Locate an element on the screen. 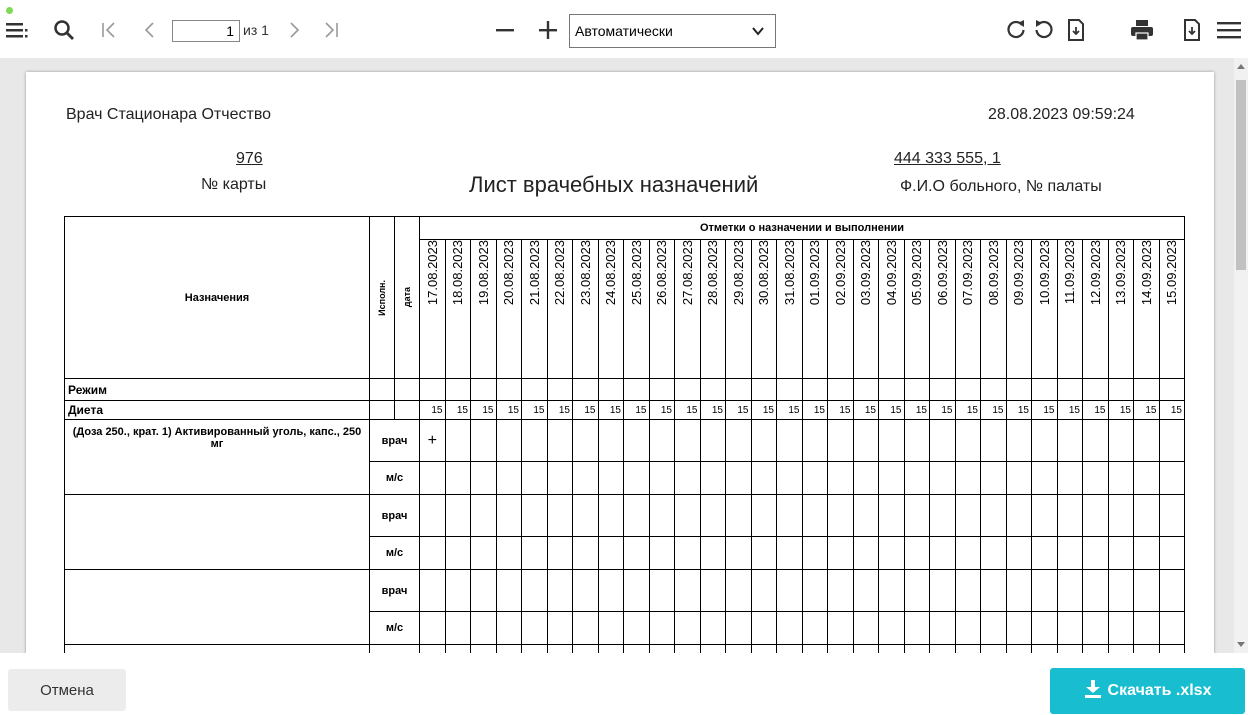 The width and height of the screenshot is (1248, 715). date-label: 19.08.2023 is located at coordinates (483, 273).